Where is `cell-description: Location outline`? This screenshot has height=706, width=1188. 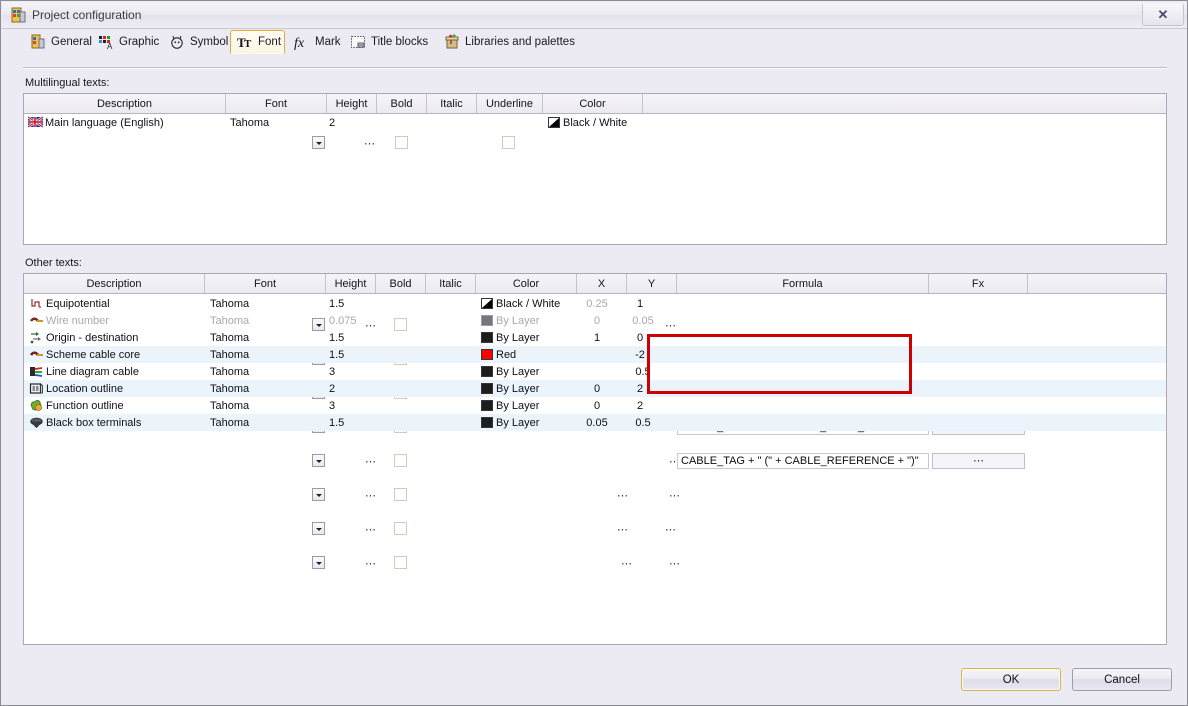 cell-description: Location outline is located at coordinates (117, 388).